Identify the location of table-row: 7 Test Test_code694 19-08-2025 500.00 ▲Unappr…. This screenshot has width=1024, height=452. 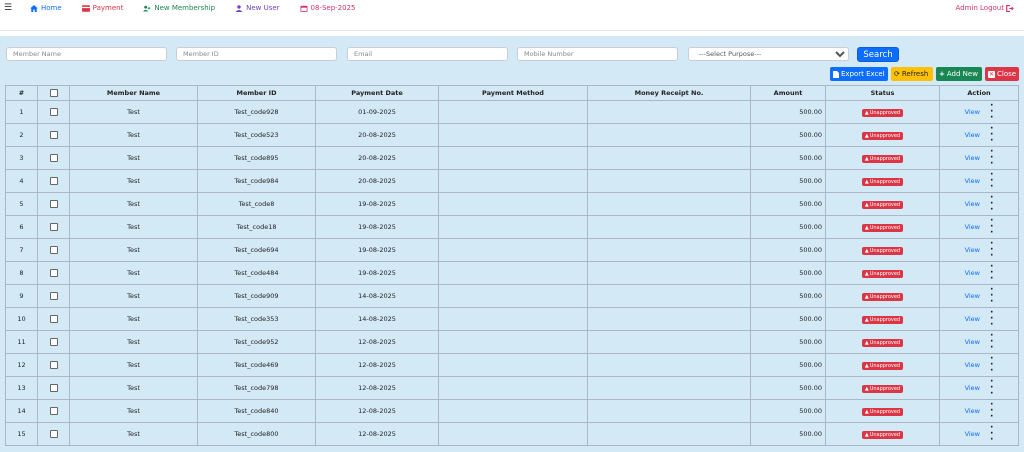
(512, 250).